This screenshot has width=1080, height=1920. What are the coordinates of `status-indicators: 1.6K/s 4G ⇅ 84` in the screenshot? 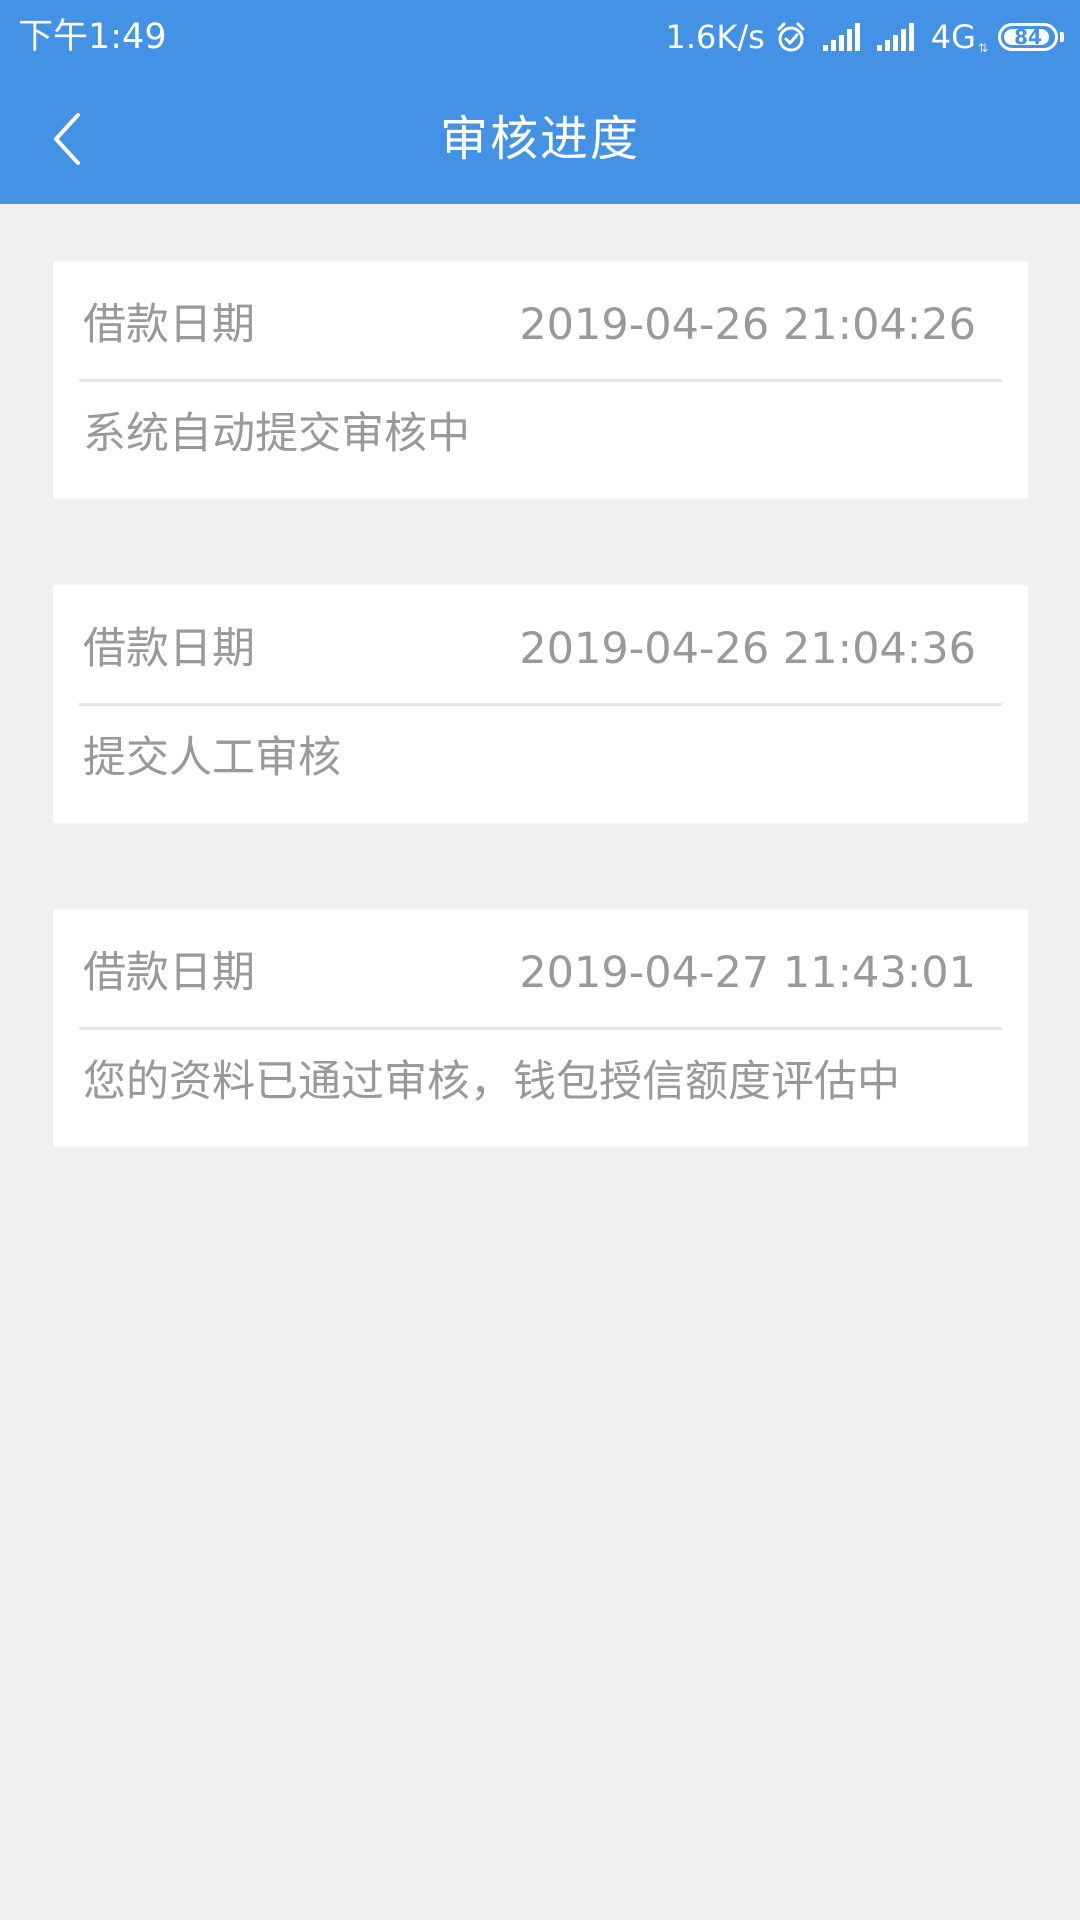 It's located at (864, 37).